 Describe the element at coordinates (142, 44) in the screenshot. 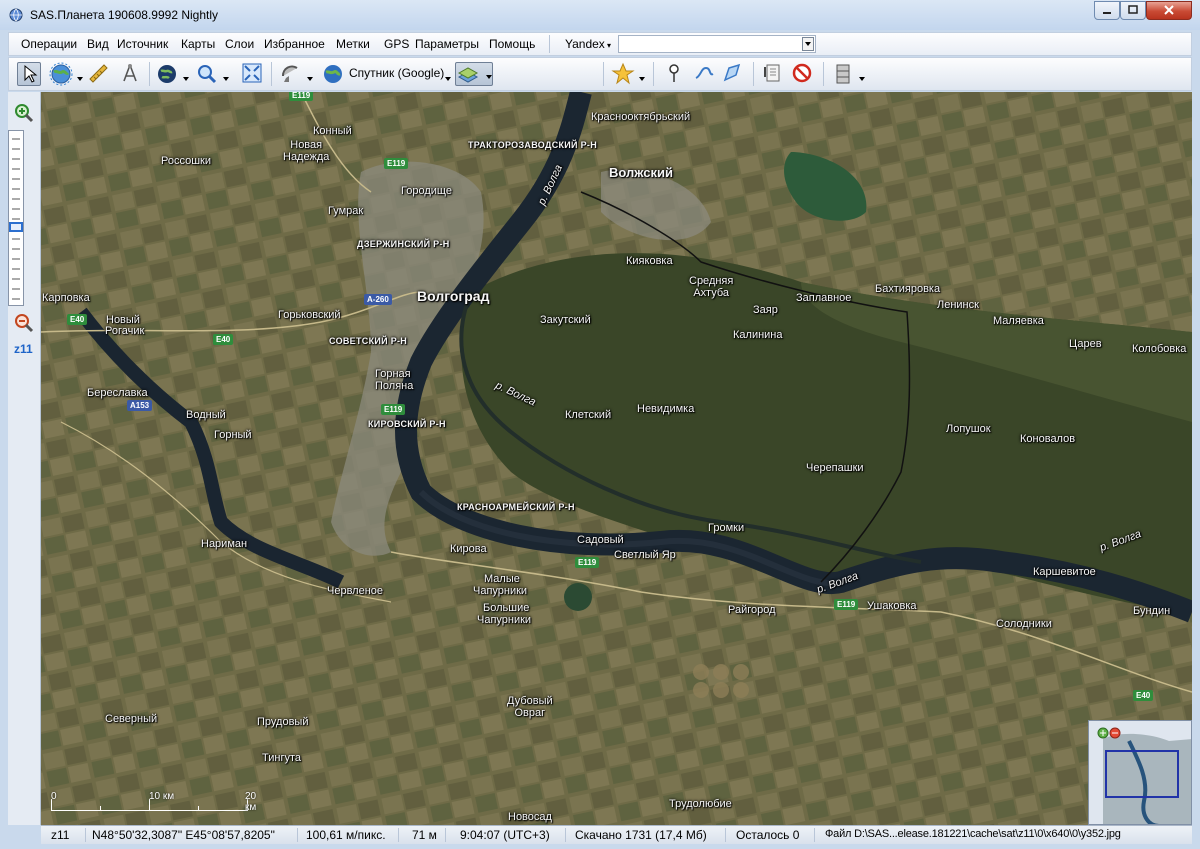

I see `menu-source: Источник` at that location.